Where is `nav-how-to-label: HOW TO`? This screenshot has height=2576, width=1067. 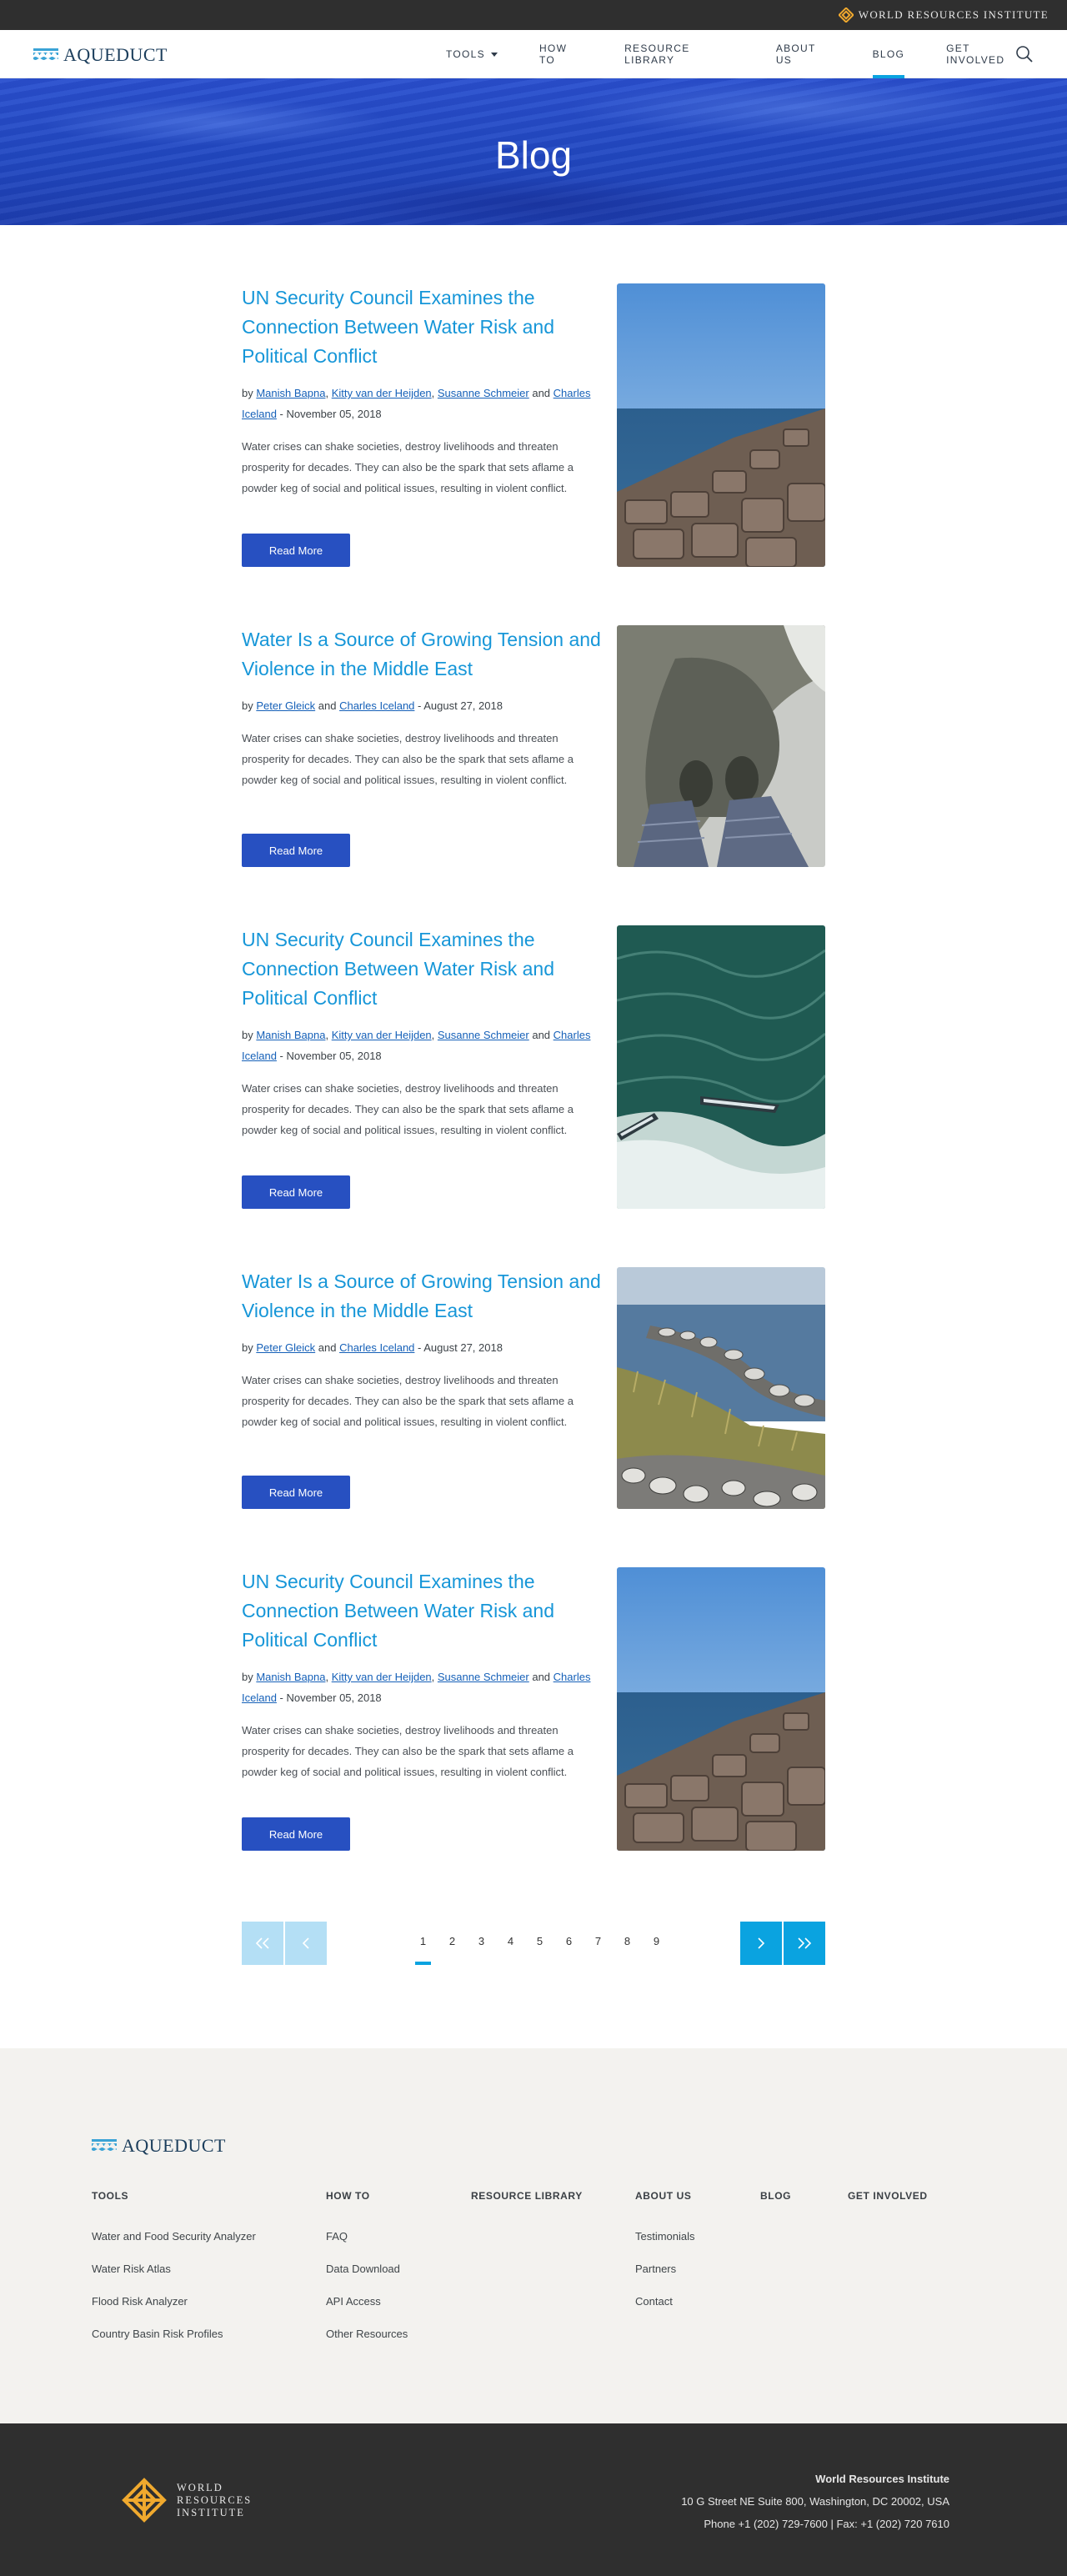
nav-how-to-label: HOW TO is located at coordinates (553, 54).